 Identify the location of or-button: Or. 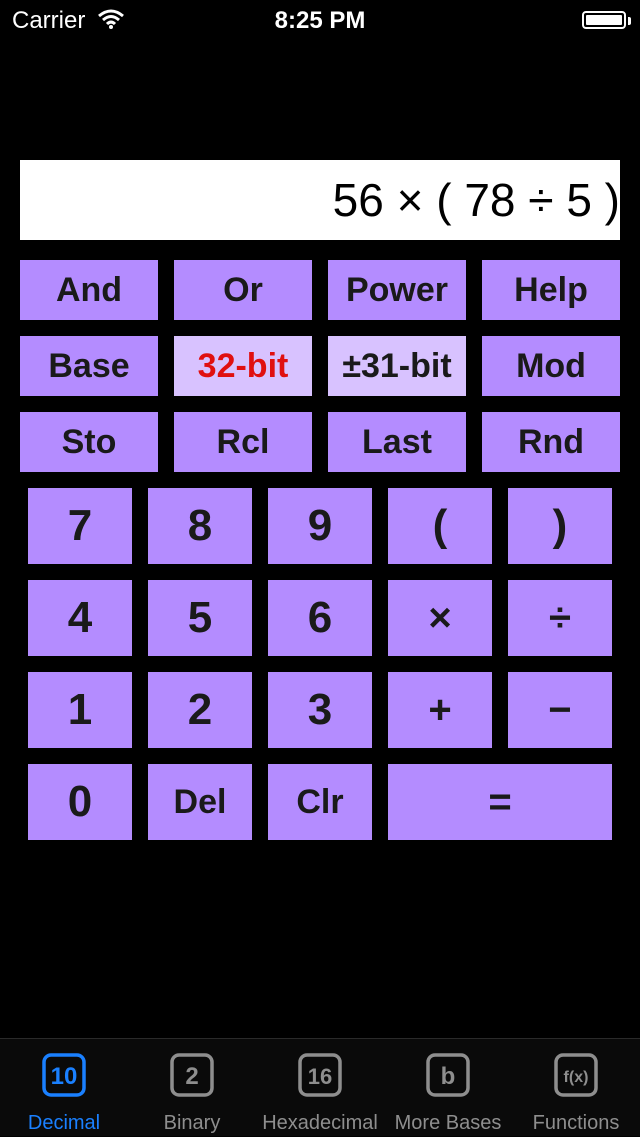
(243, 290).